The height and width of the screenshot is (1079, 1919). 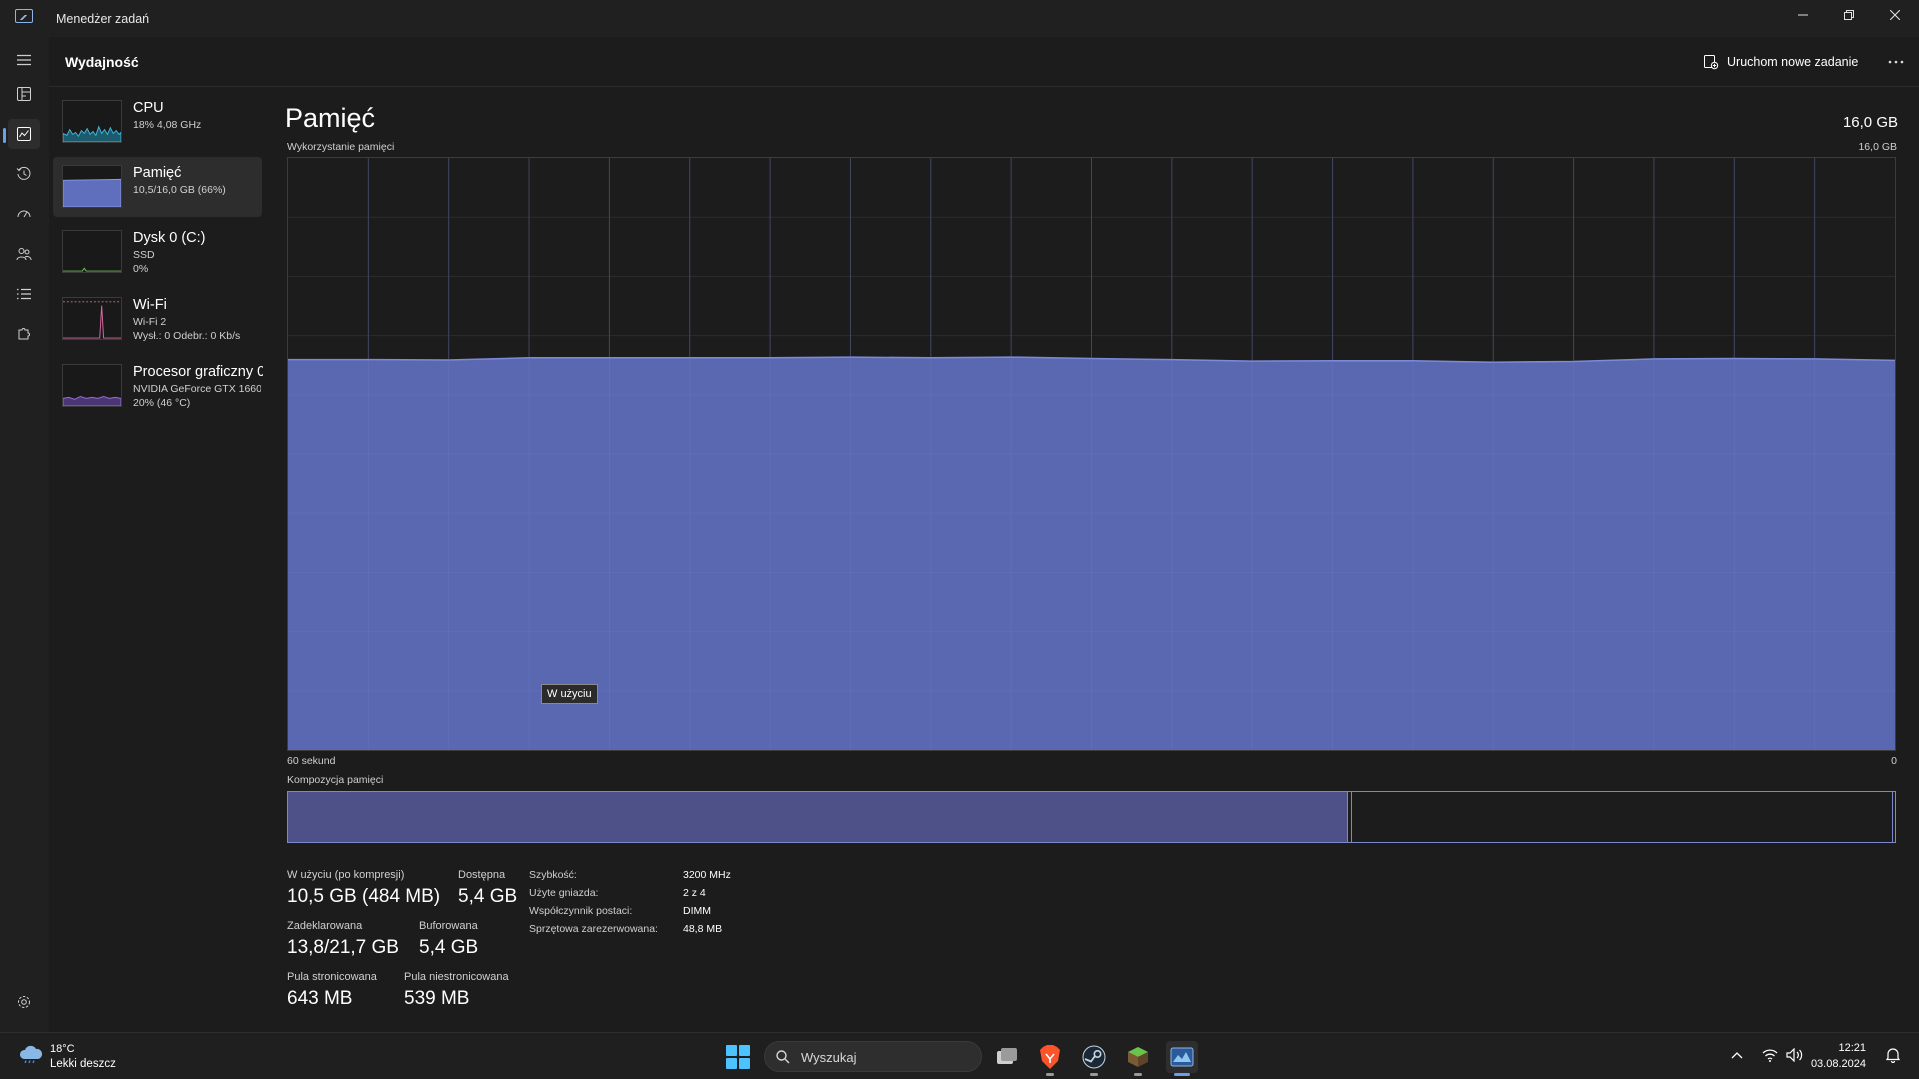 I want to click on task-manager-app-icon, so click(x=24, y=16).